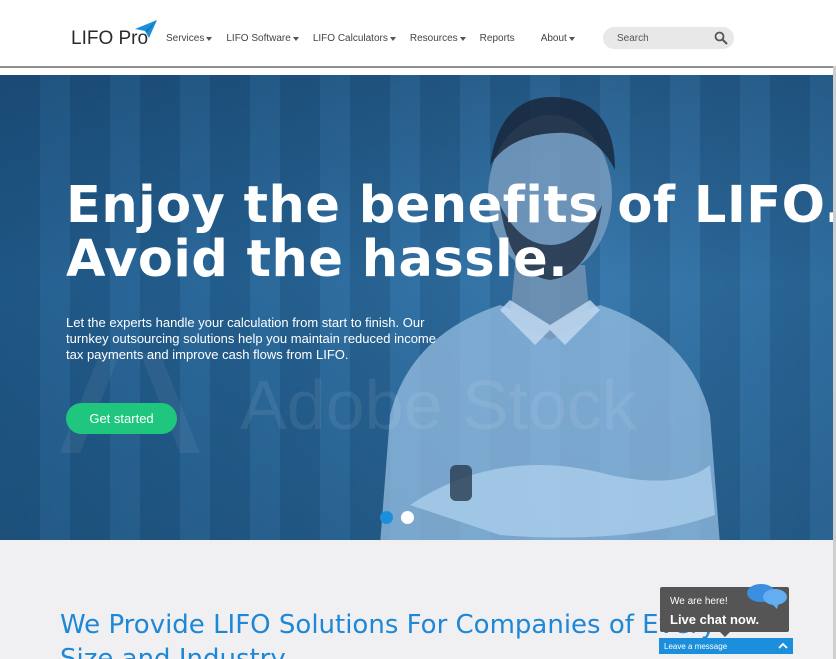  I want to click on watermark-text: Adobe Stock, so click(438, 405).